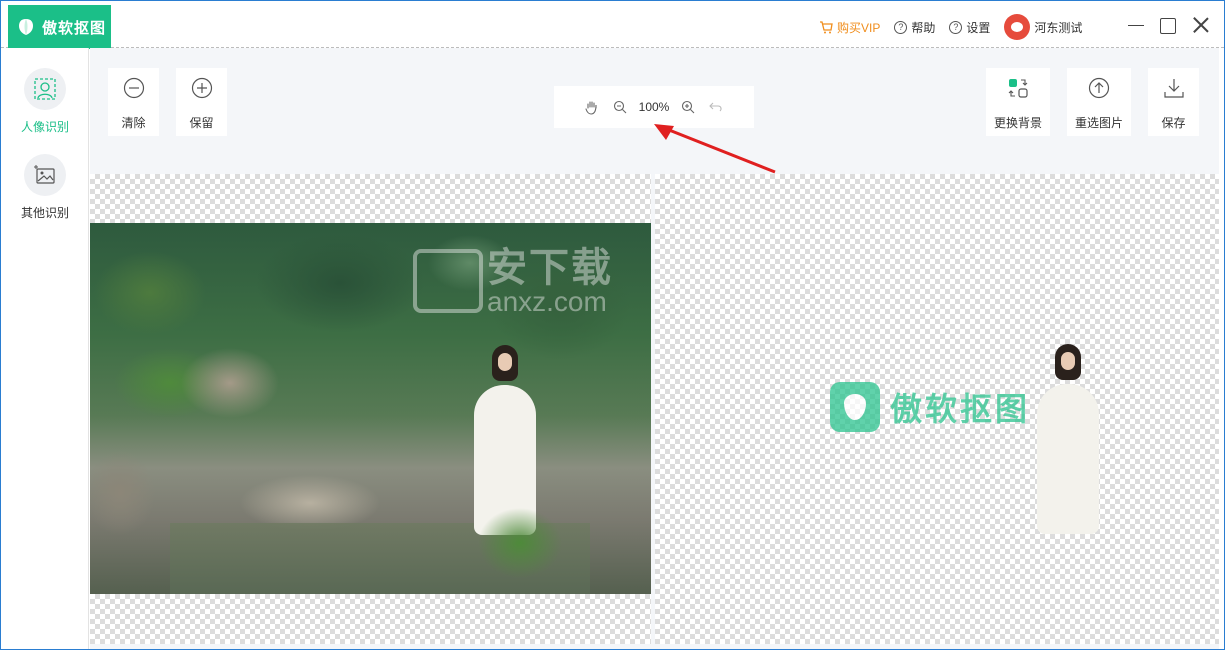 This screenshot has height=650, width=1225. I want to click on buy-vip-button: 购买VIP, so click(849, 27).